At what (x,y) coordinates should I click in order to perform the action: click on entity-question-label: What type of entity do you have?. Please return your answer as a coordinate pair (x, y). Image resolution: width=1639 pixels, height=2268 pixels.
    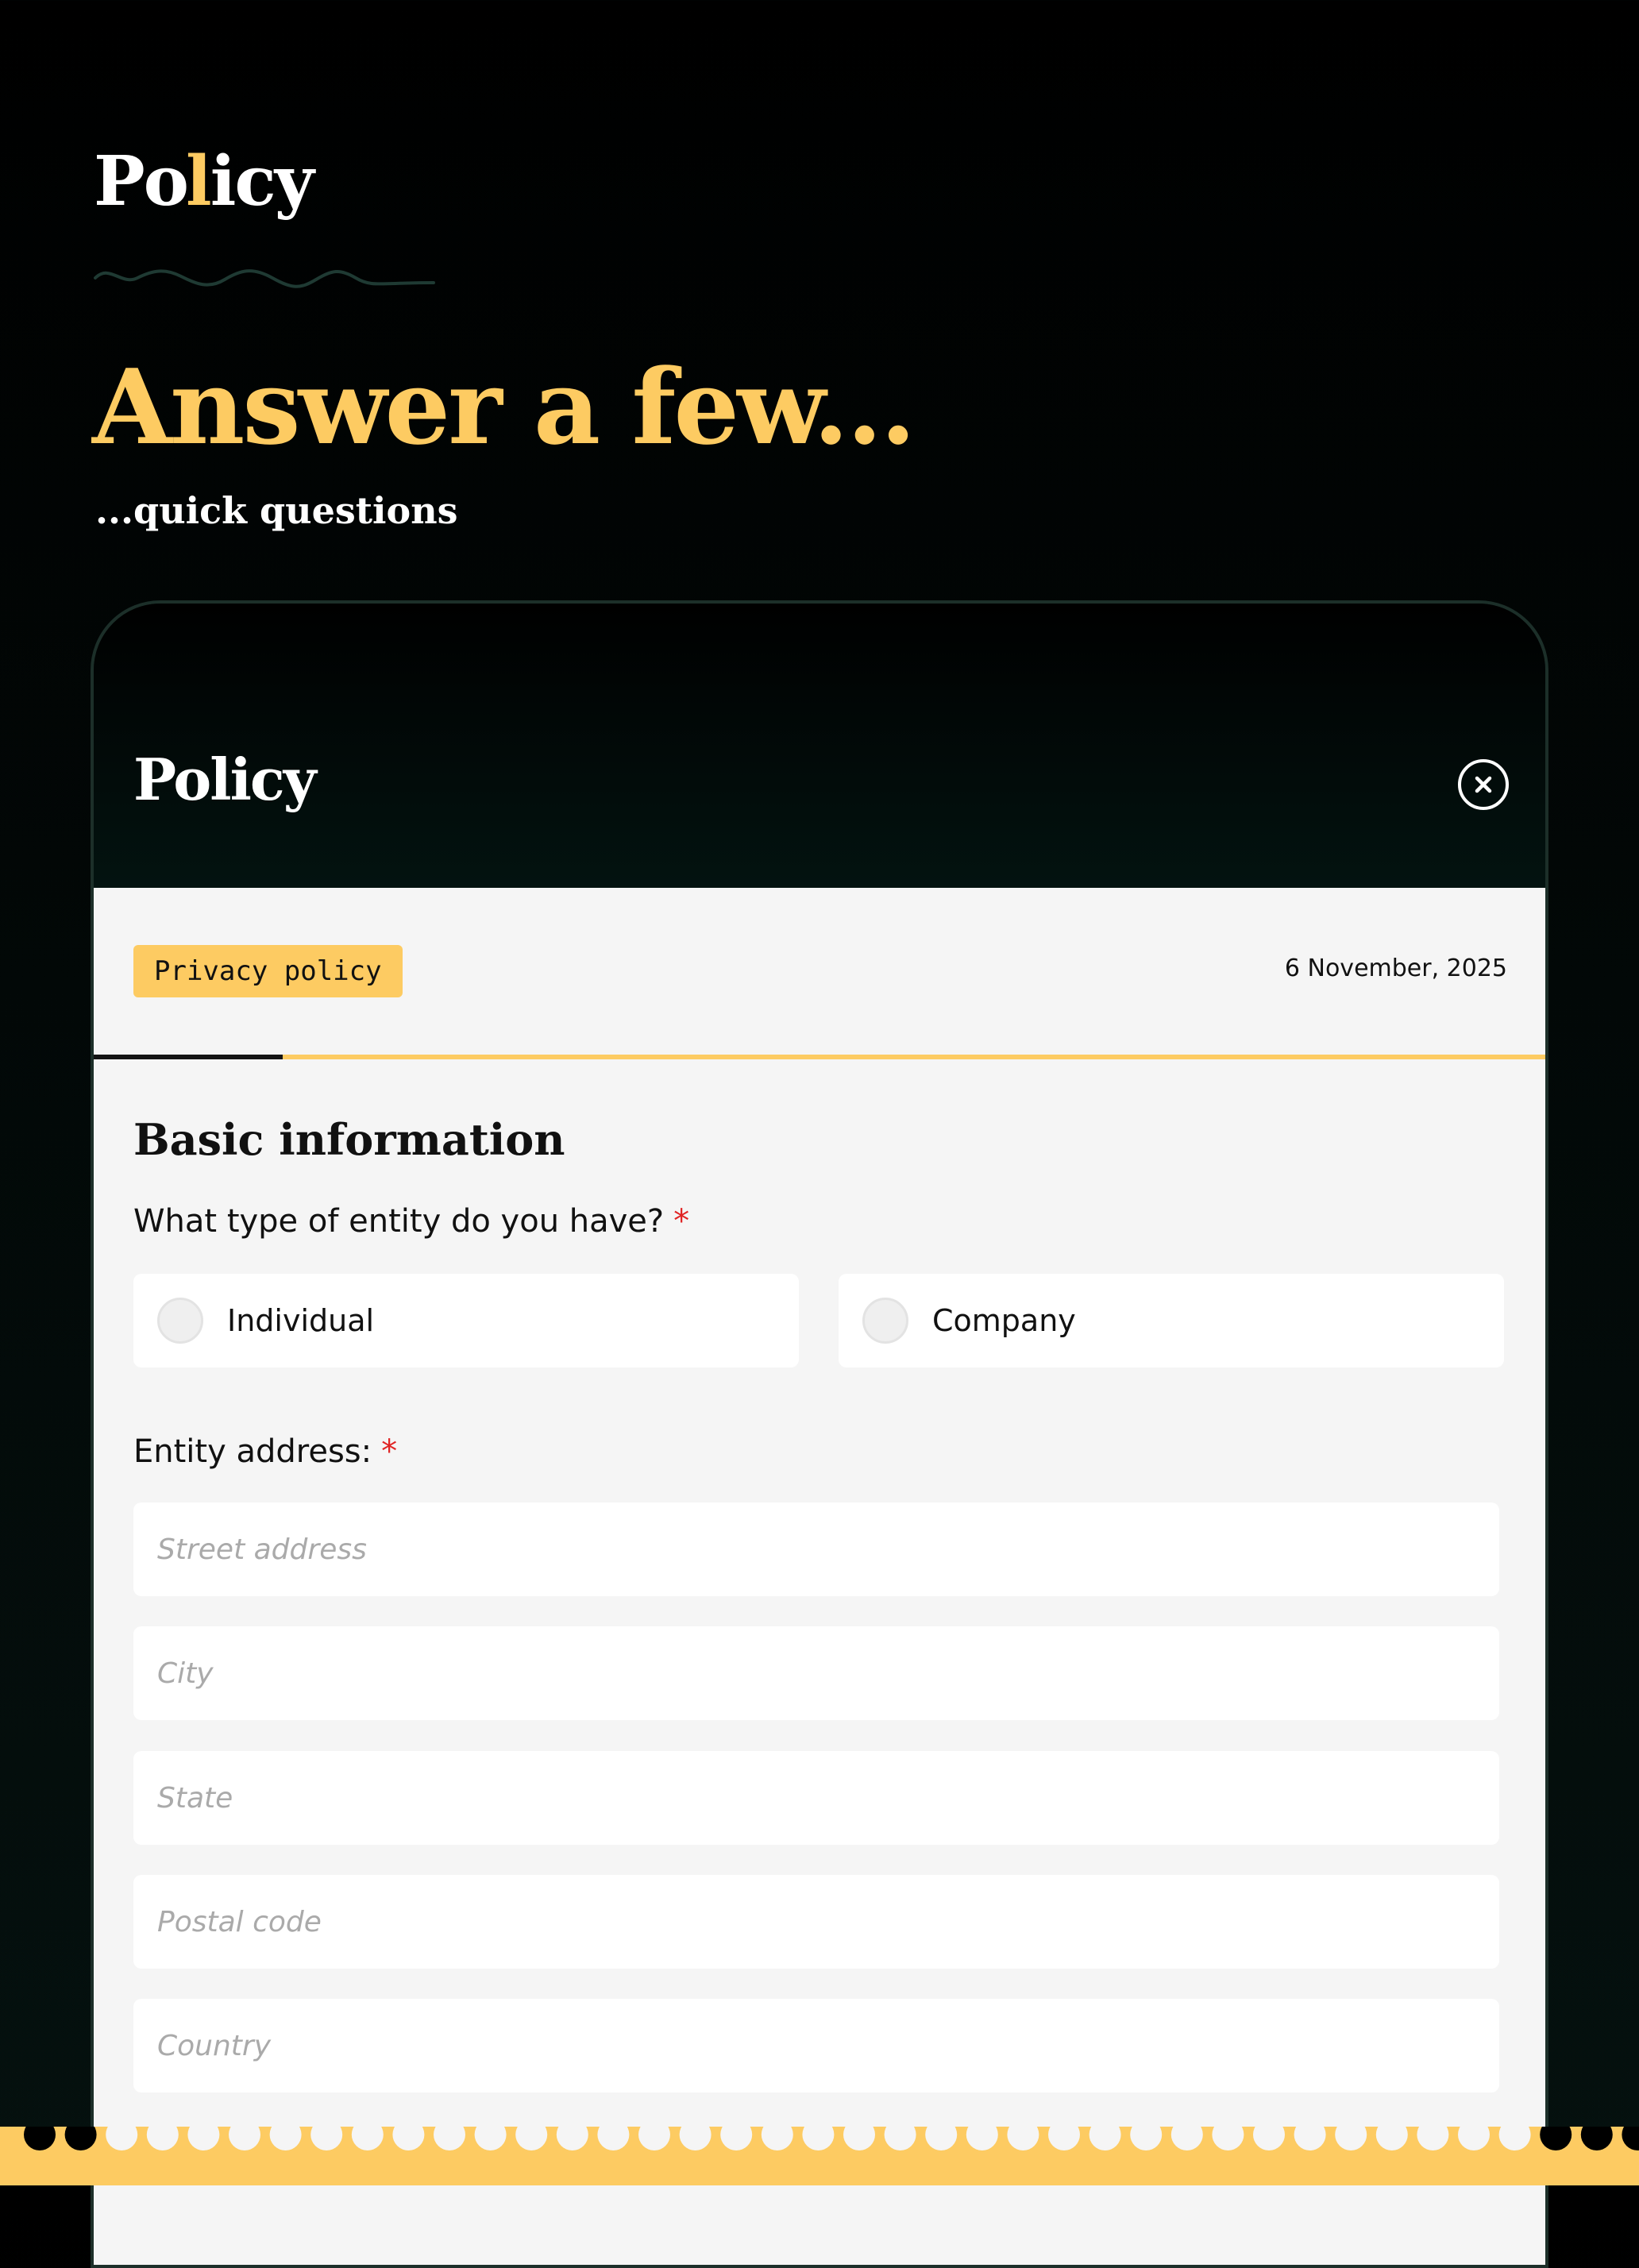
    Looking at the image, I should click on (399, 1221).